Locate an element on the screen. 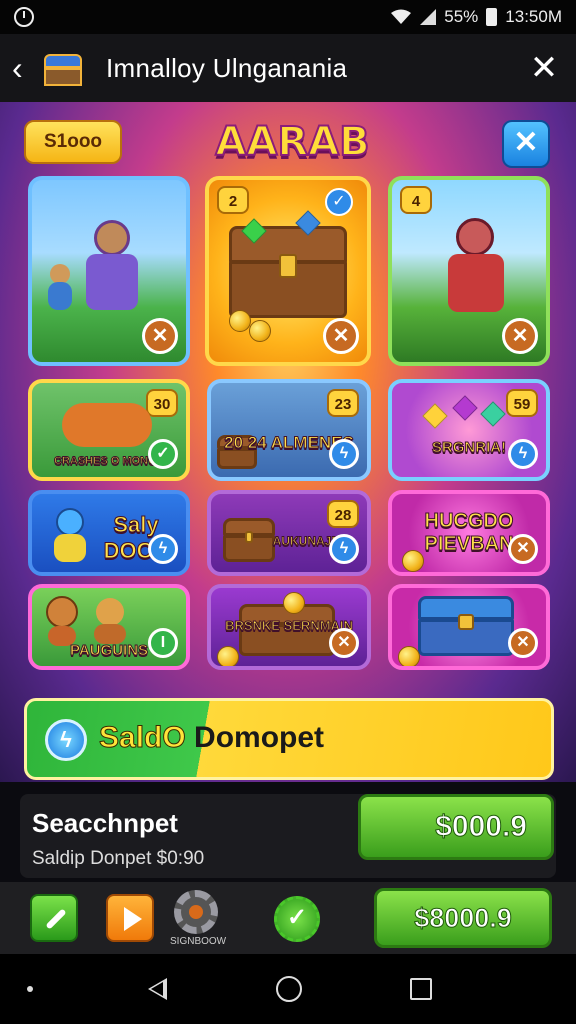  card-action-icon: I is located at coordinates (163, 643).